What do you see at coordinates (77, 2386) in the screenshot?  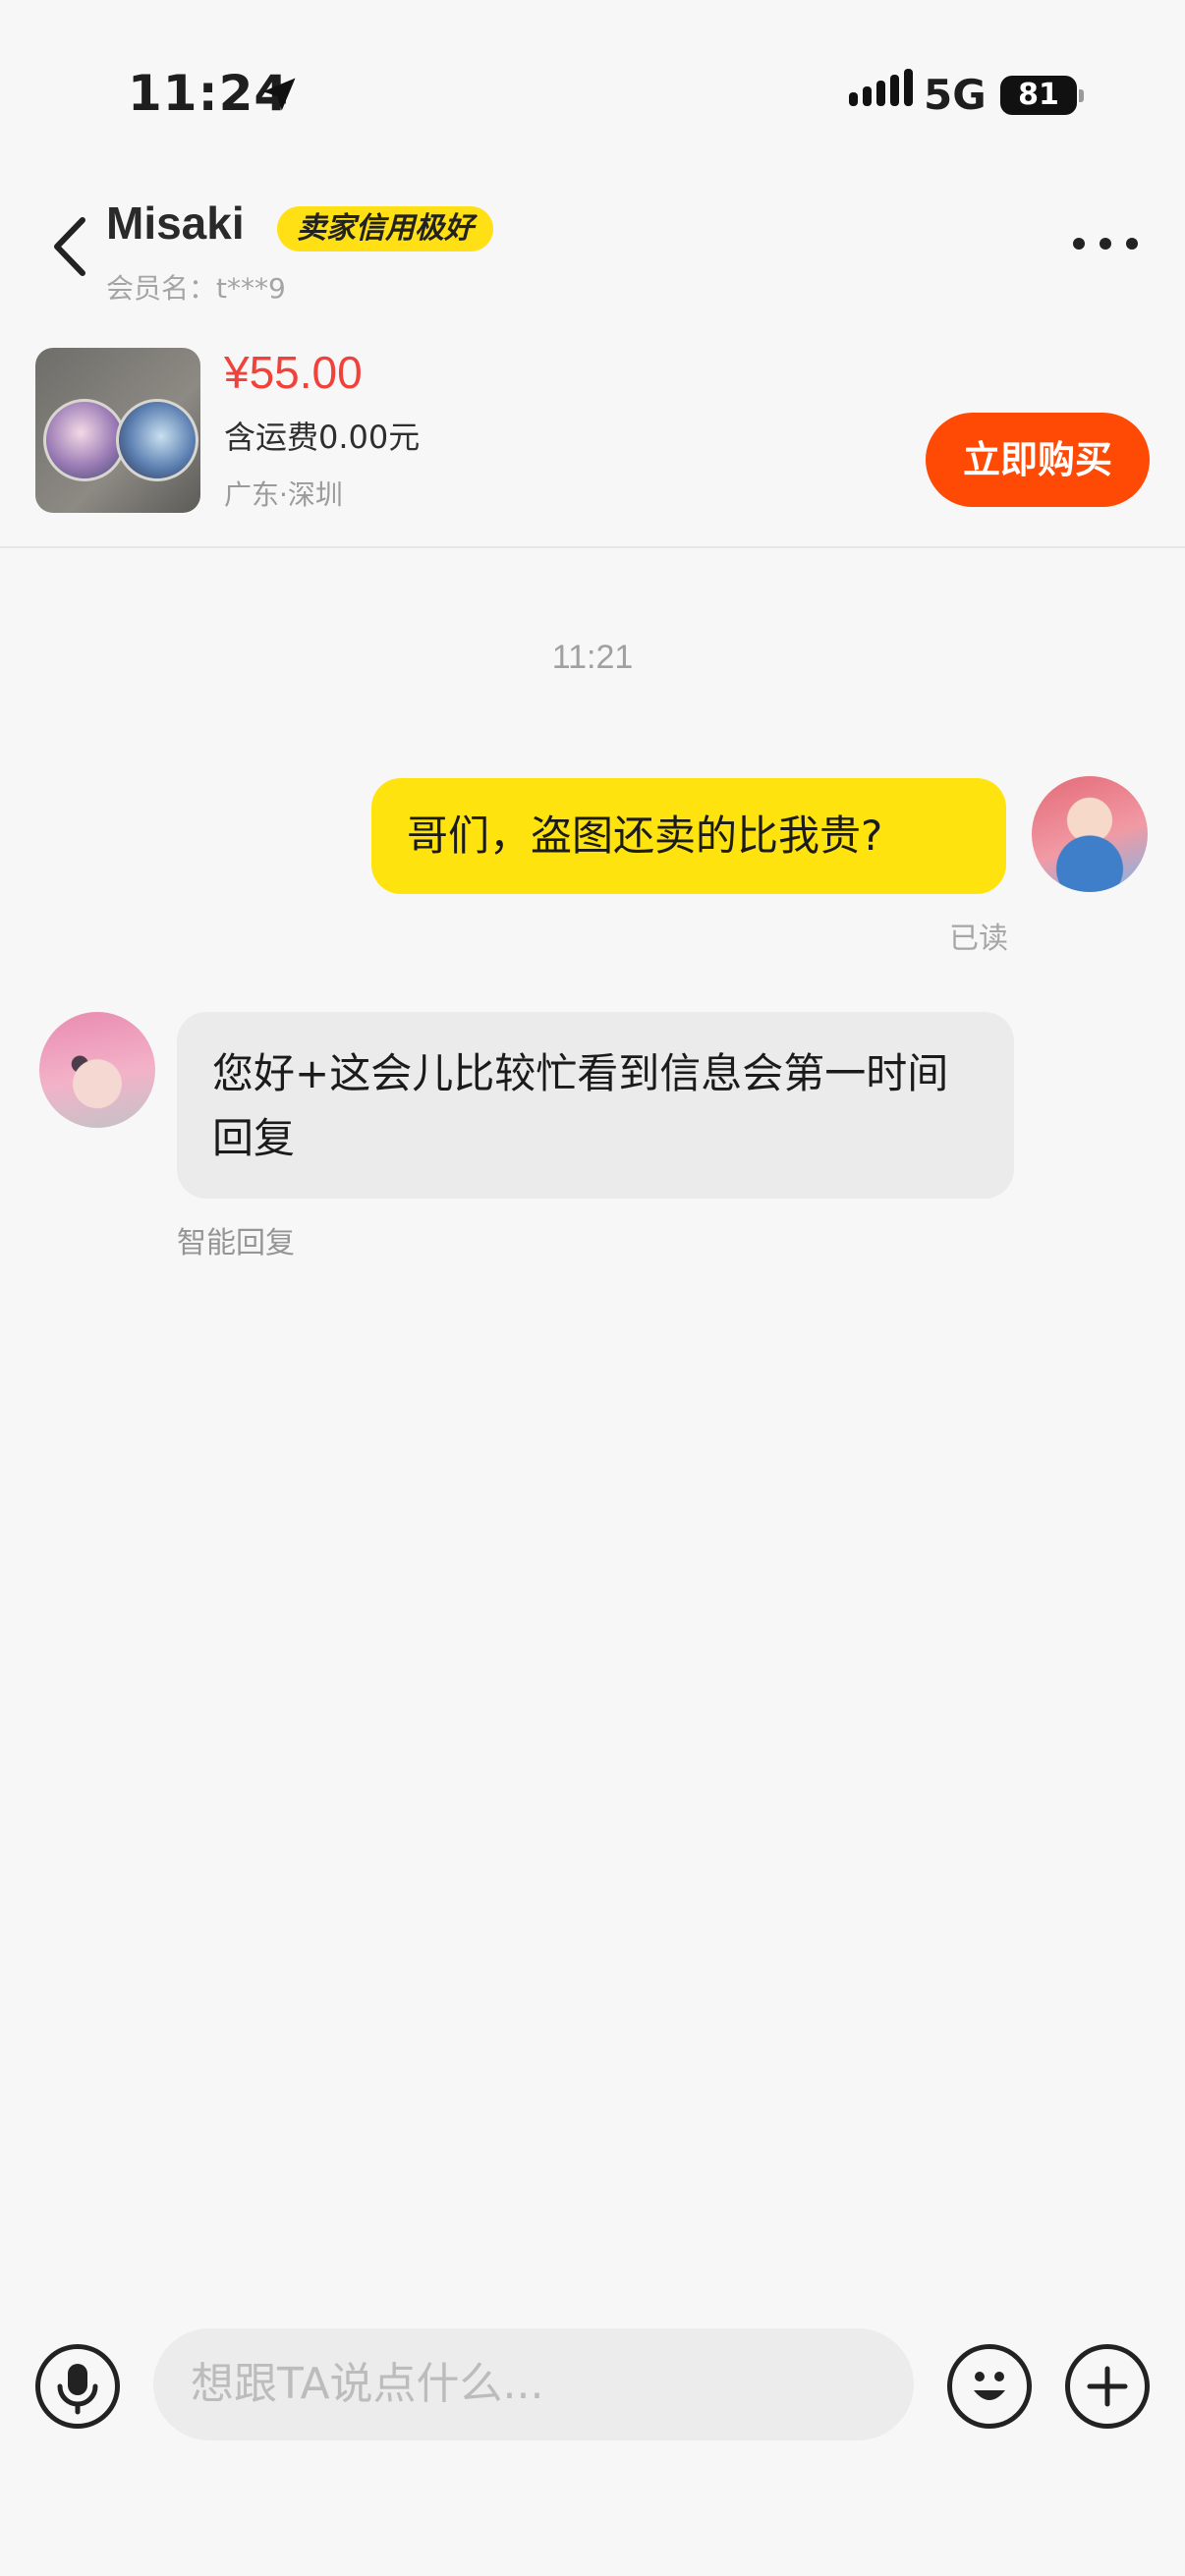 I see `microphone-icon` at bounding box center [77, 2386].